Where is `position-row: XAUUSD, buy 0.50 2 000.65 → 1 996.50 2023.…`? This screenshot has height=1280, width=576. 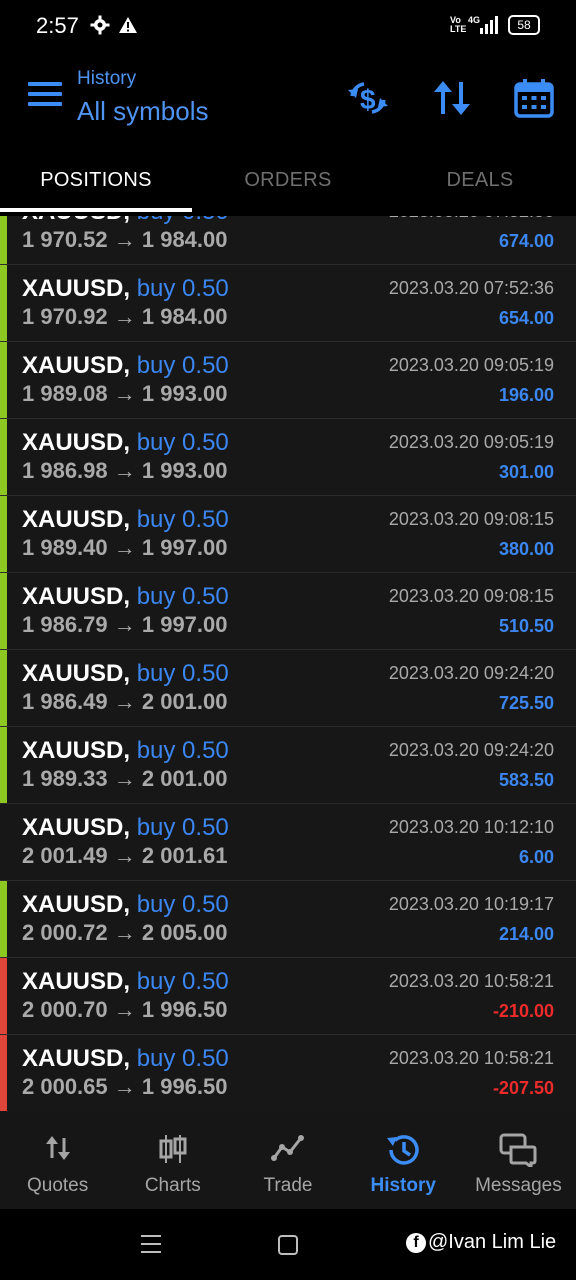
position-row: XAUUSD, buy 0.50 2 000.65 → 1 996.50 2023.… is located at coordinates (288, 1073).